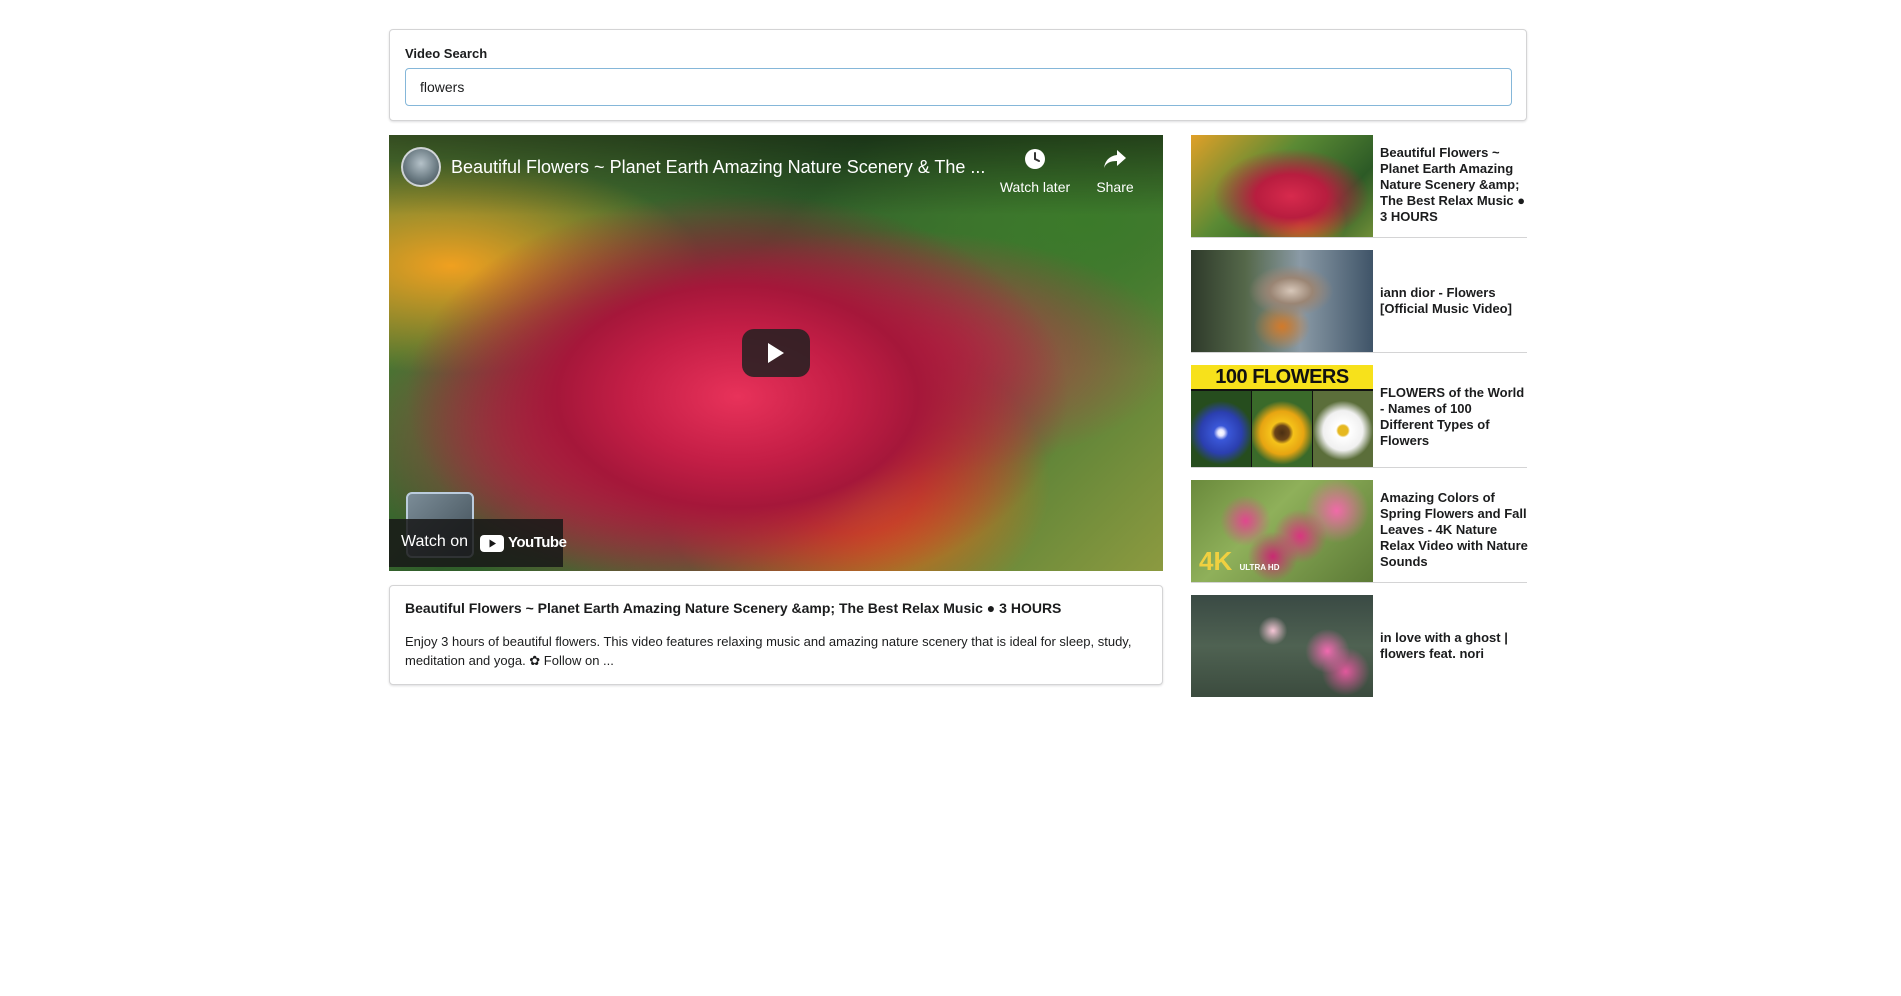  I want to click on watch-on-youtube-button: Watch on YouTube, so click(478, 543).